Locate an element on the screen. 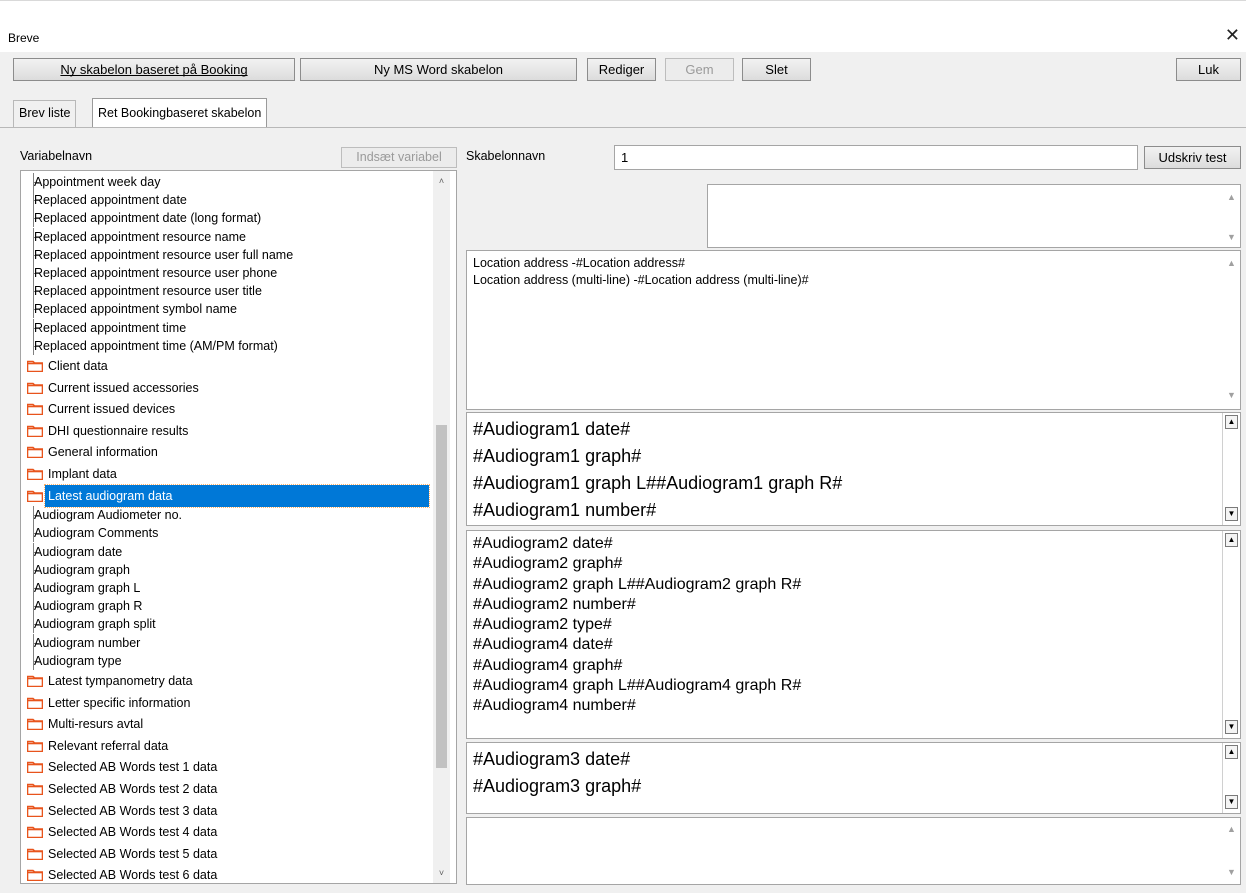 Image resolution: width=1246 pixels, height=893 pixels. tab-letter-list: Brev liste is located at coordinates (45, 113).